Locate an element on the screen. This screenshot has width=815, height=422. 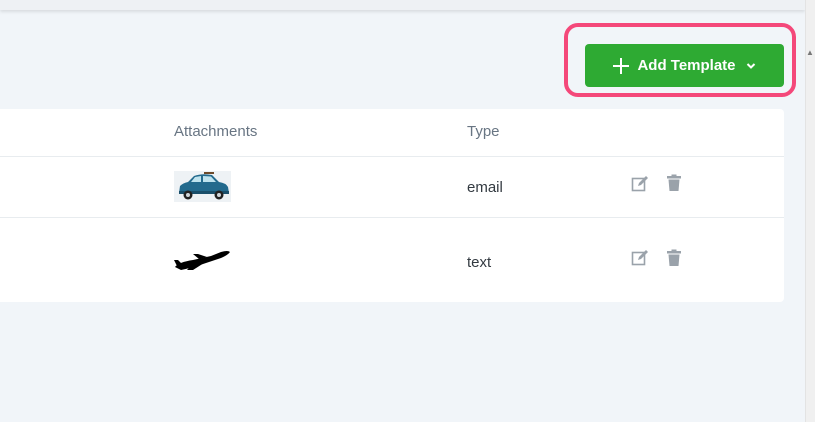
vertical-scrollbar: ▲ is located at coordinates (810, 211).